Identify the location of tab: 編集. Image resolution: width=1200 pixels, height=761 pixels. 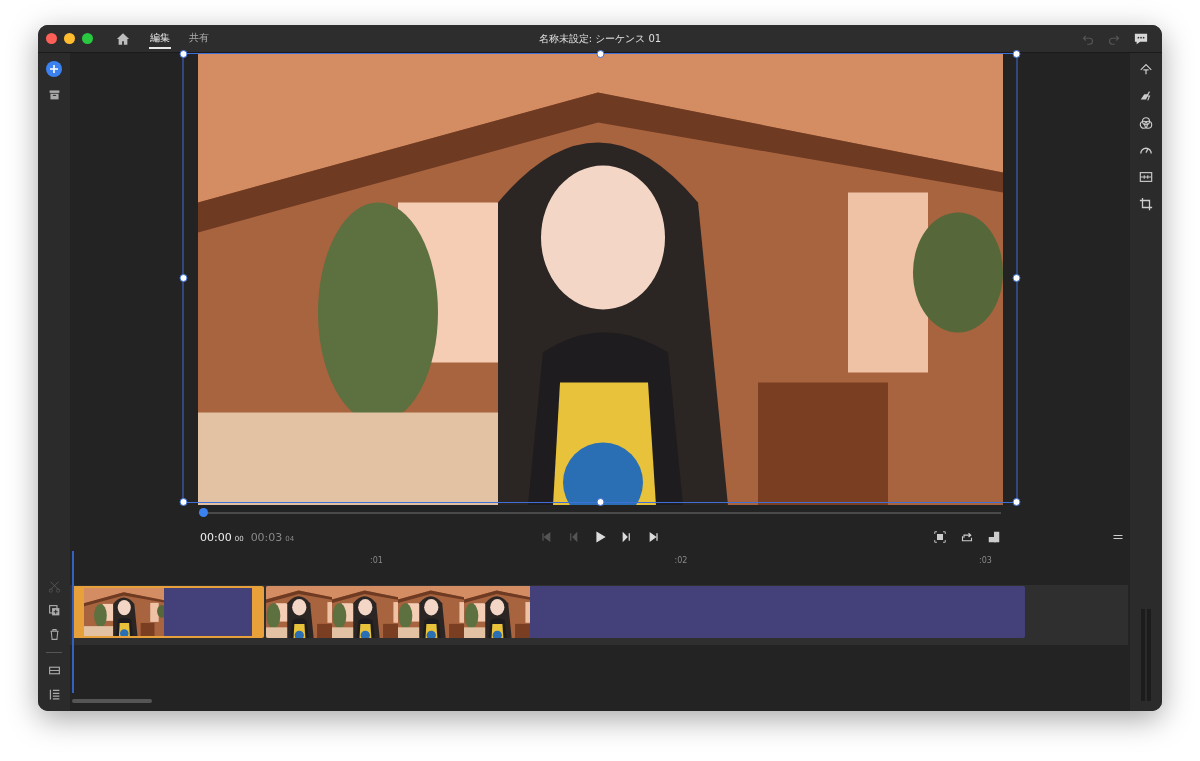
(160, 38).